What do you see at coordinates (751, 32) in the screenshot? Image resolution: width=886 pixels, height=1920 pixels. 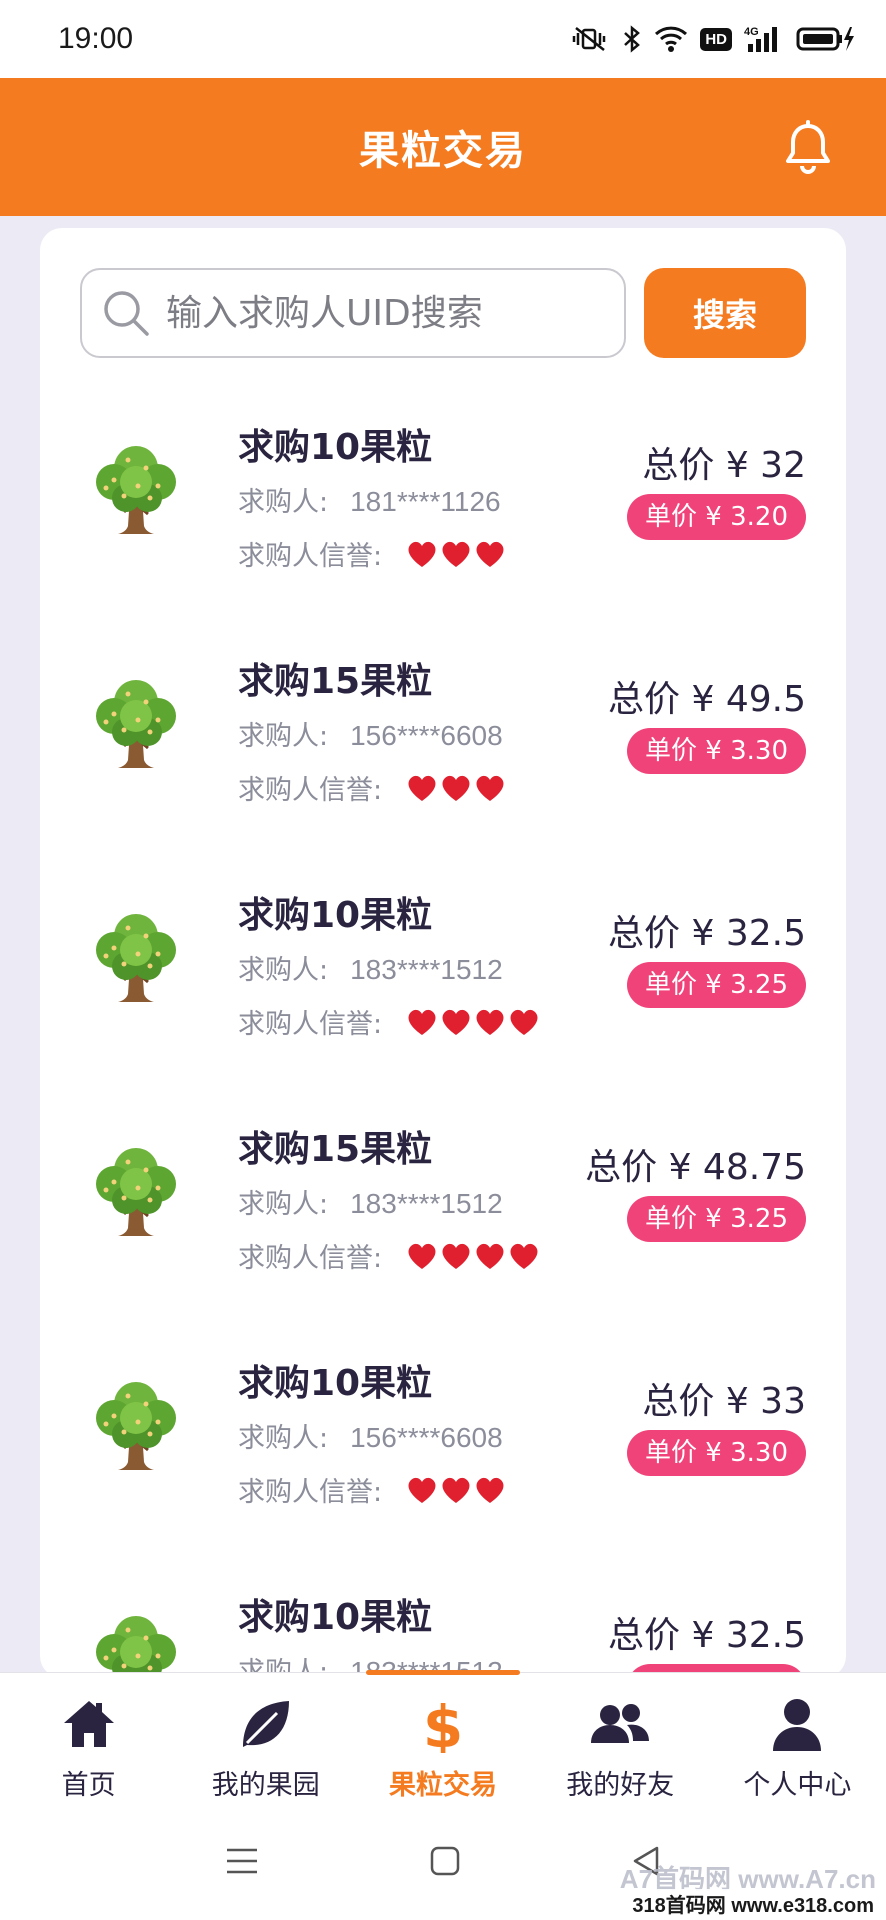 I see `svg-text: 4G` at bounding box center [751, 32].